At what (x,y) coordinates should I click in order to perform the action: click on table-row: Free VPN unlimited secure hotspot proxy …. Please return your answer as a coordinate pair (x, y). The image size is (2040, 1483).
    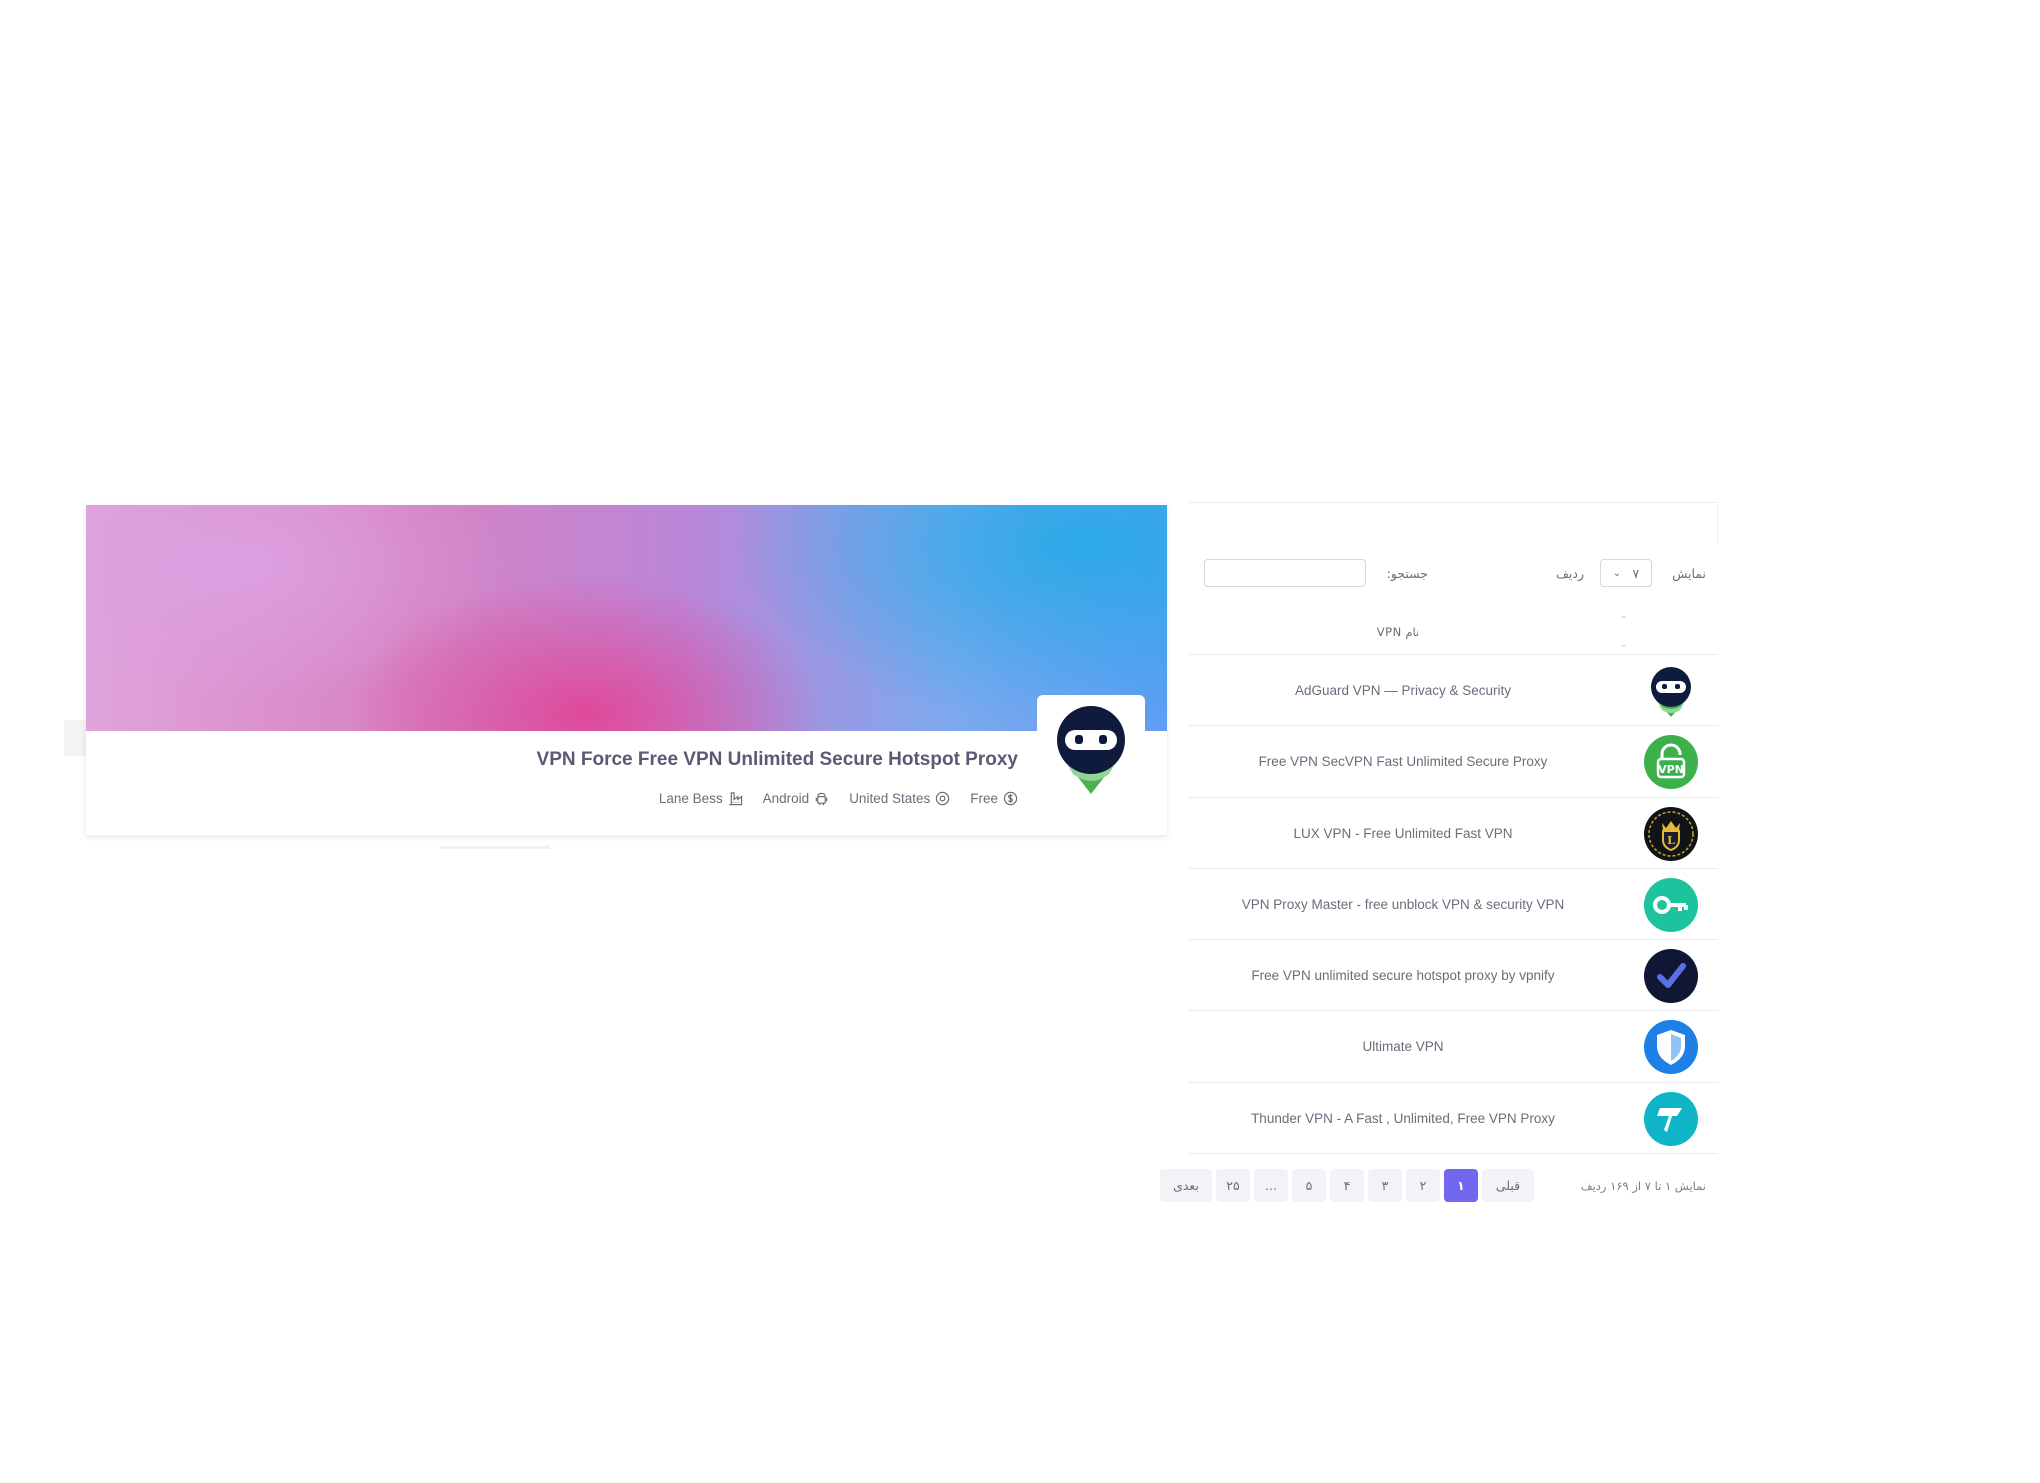
    Looking at the image, I should click on (1453, 976).